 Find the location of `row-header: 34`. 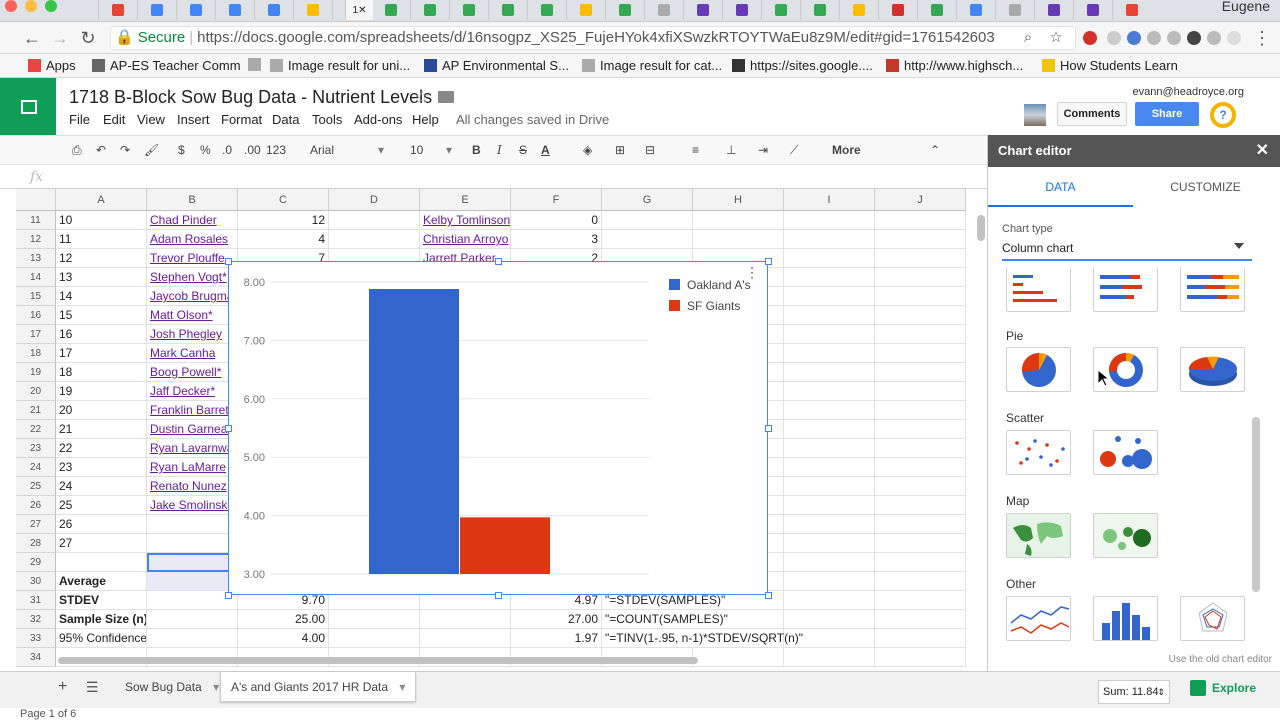

row-header: 34 is located at coordinates (36, 657).